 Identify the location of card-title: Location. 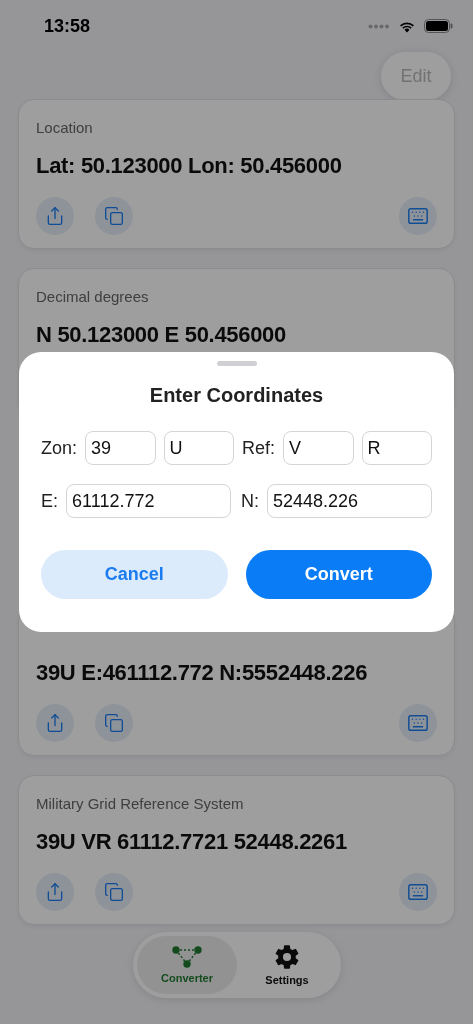
(65, 128).